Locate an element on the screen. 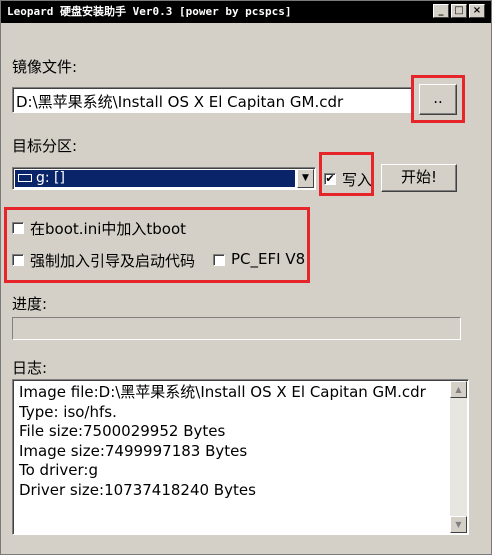 The image size is (492, 555). log-line: Type: iso/hfs. is located at coordinates (68, 411).